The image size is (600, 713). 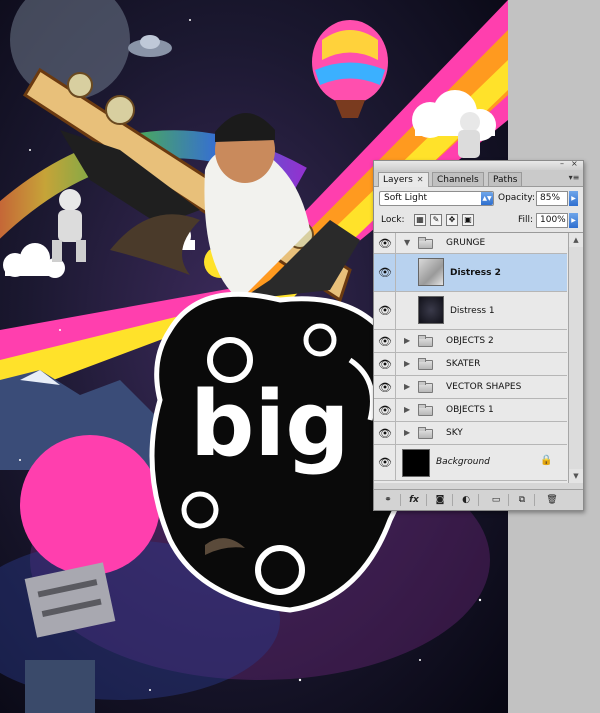 What do you see at coordinates (452, 220) in the screenshot?
I see `lock-position-icon: ✥` at bounding box center [452, 220].